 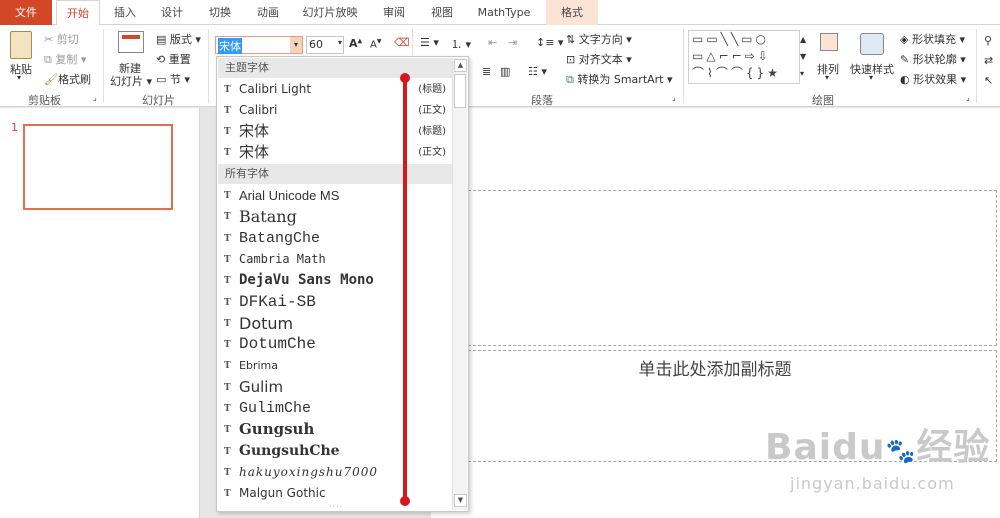 What do you see at coordinates (316, 44) in the screenshot?
I see `font-size-input: 60` at bounding box center [316, 44].